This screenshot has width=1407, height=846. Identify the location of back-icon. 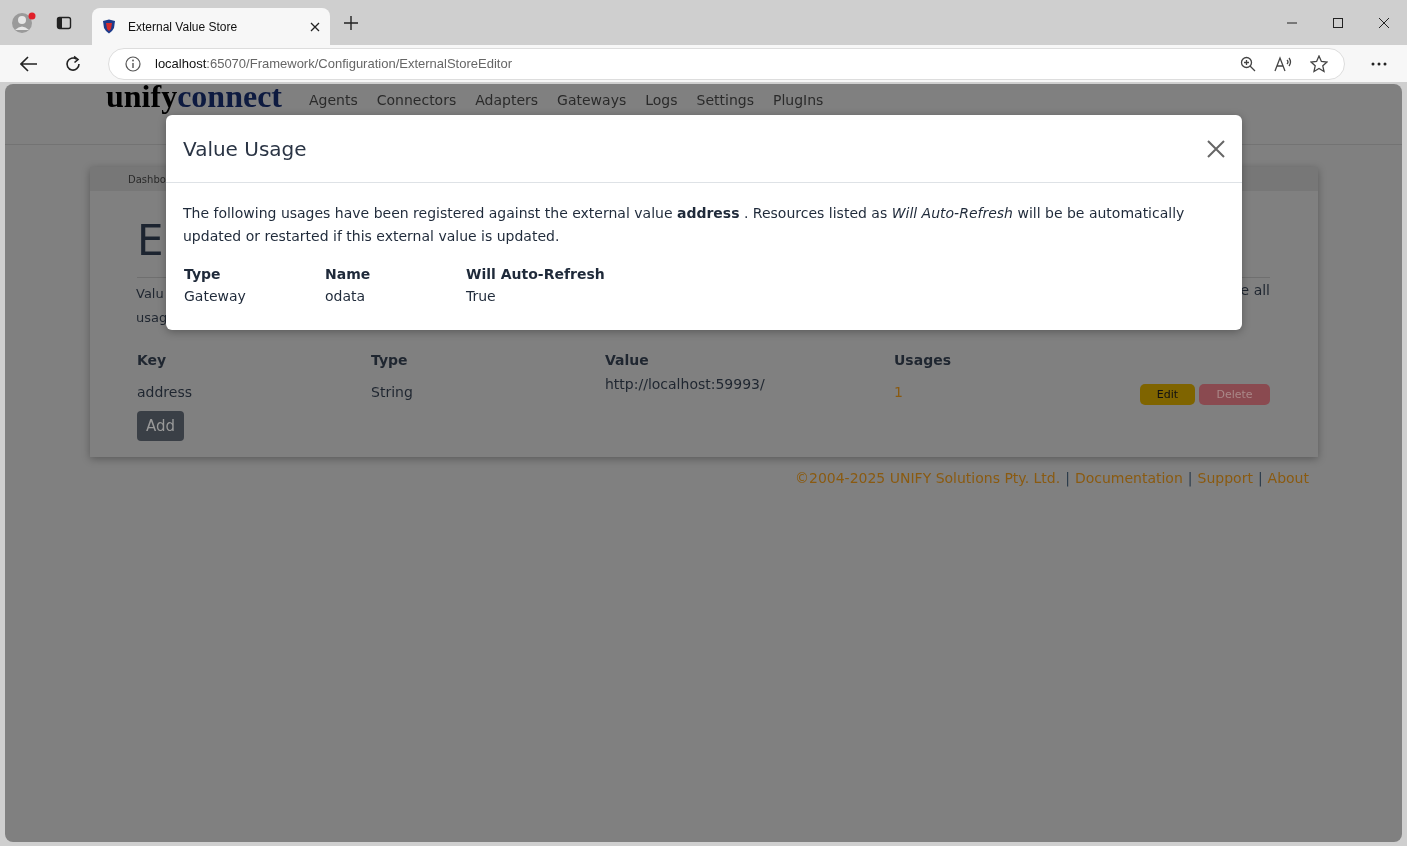
(29, 63).